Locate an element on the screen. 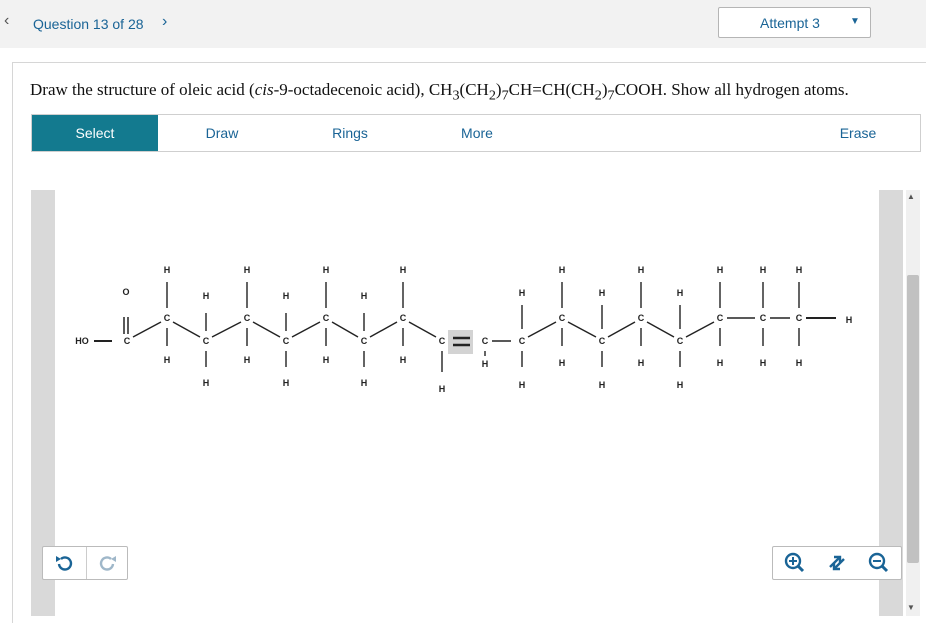  undo-button is located at coordinates (65, 563).